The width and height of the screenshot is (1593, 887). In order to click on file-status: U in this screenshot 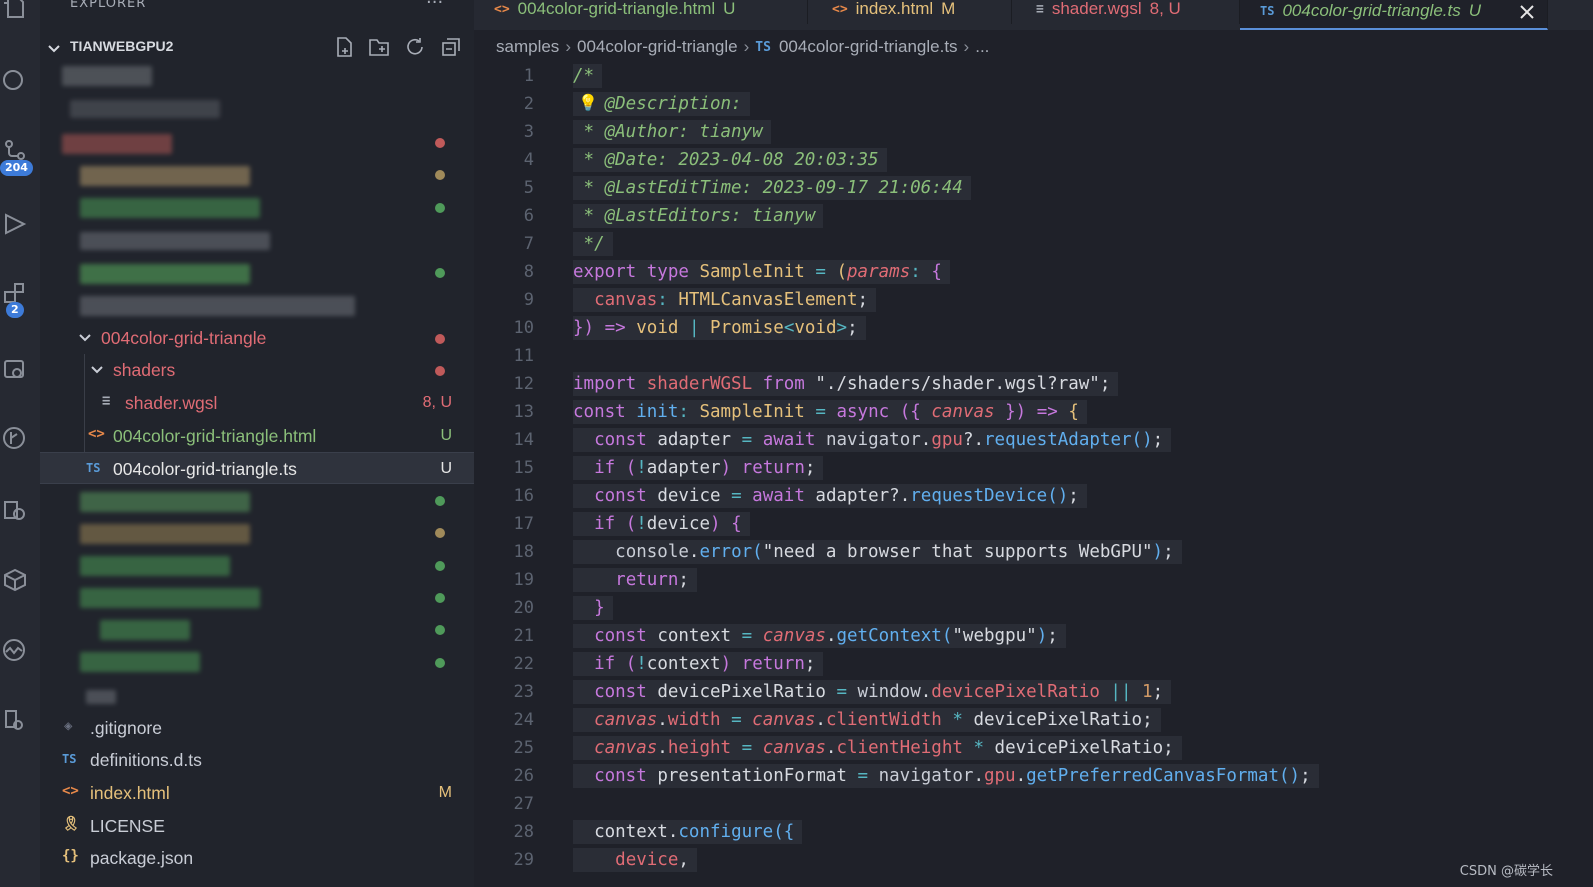, I will do `click(446, 435)`.